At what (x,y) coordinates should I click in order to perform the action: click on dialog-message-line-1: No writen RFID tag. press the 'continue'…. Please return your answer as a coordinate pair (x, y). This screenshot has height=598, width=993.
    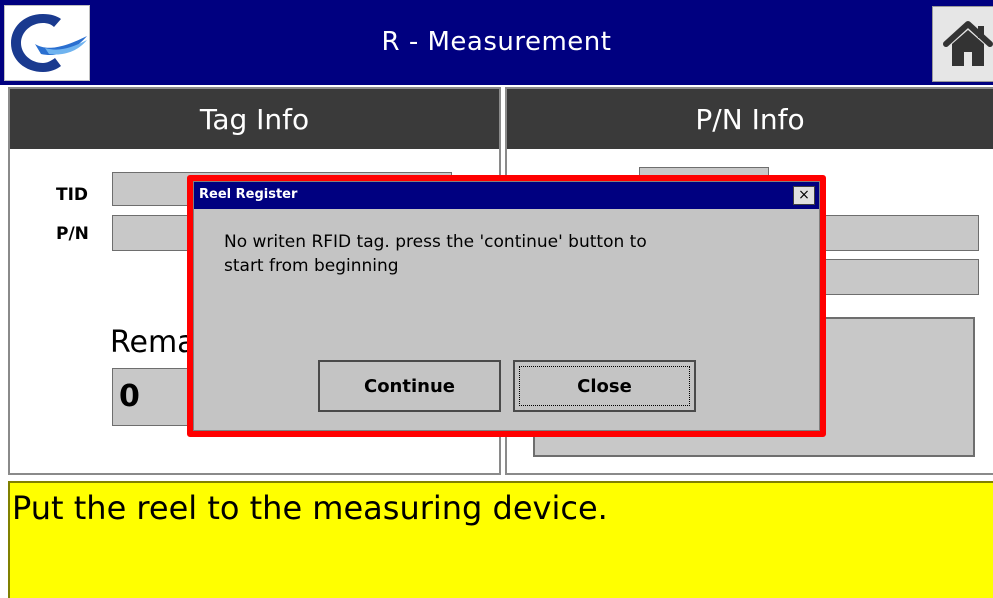
    Looking at the image, I should click on (435, 242).